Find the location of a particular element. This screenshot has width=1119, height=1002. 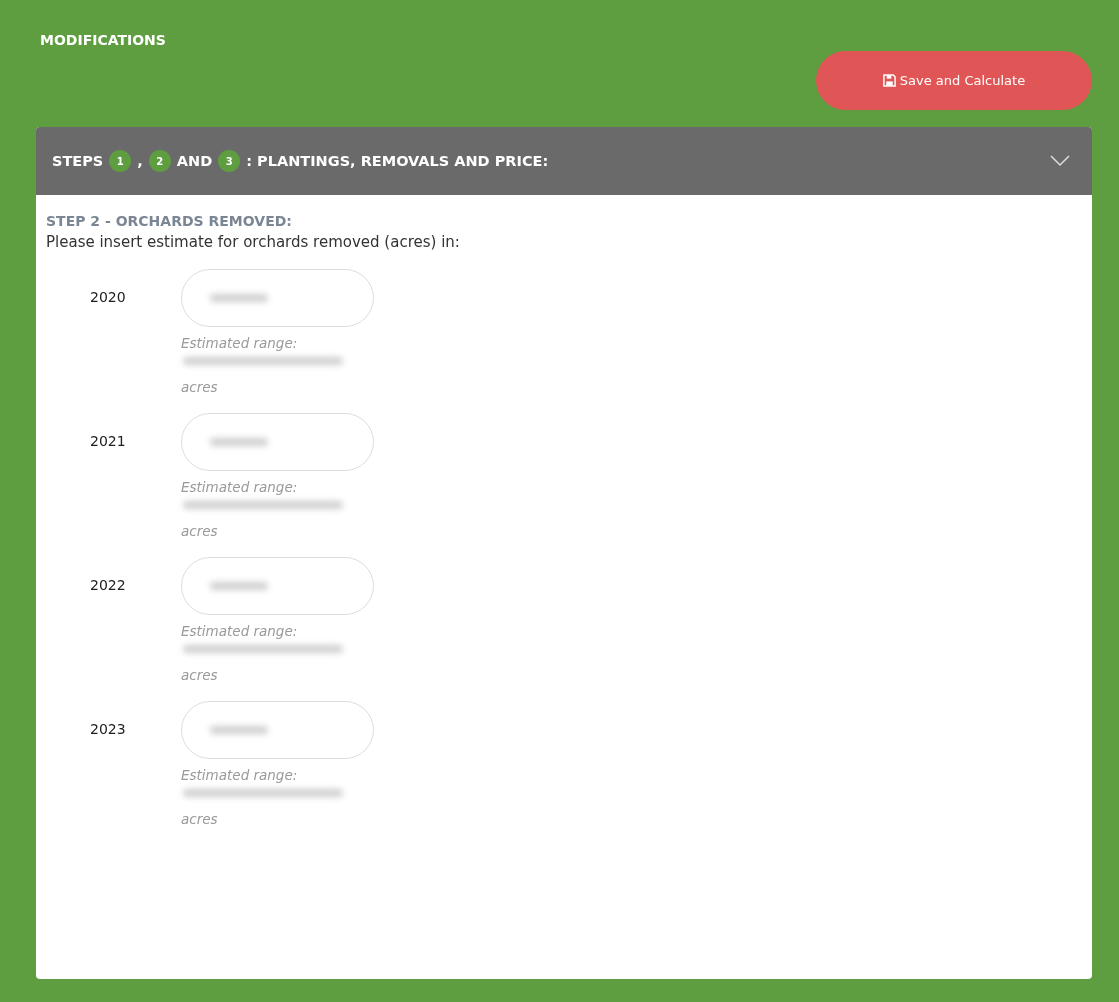

accordion-header: STEPS 1 , 2 AND 3 : PLANTINGS, REMOVALS AND PRICE: is located at coordinates (564, 161).